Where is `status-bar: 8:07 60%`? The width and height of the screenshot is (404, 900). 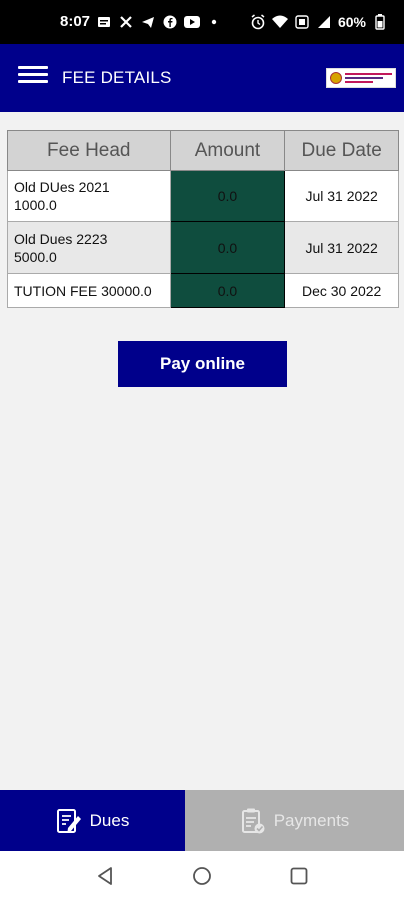 status-bar: 8:07 60% is located at coordinates (202, 22).